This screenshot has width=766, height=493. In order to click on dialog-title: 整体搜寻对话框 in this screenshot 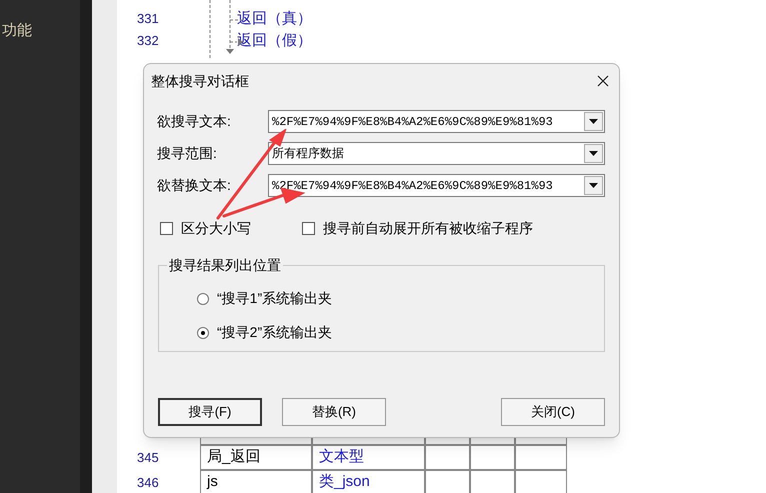, I will do `click(200, 81)`.